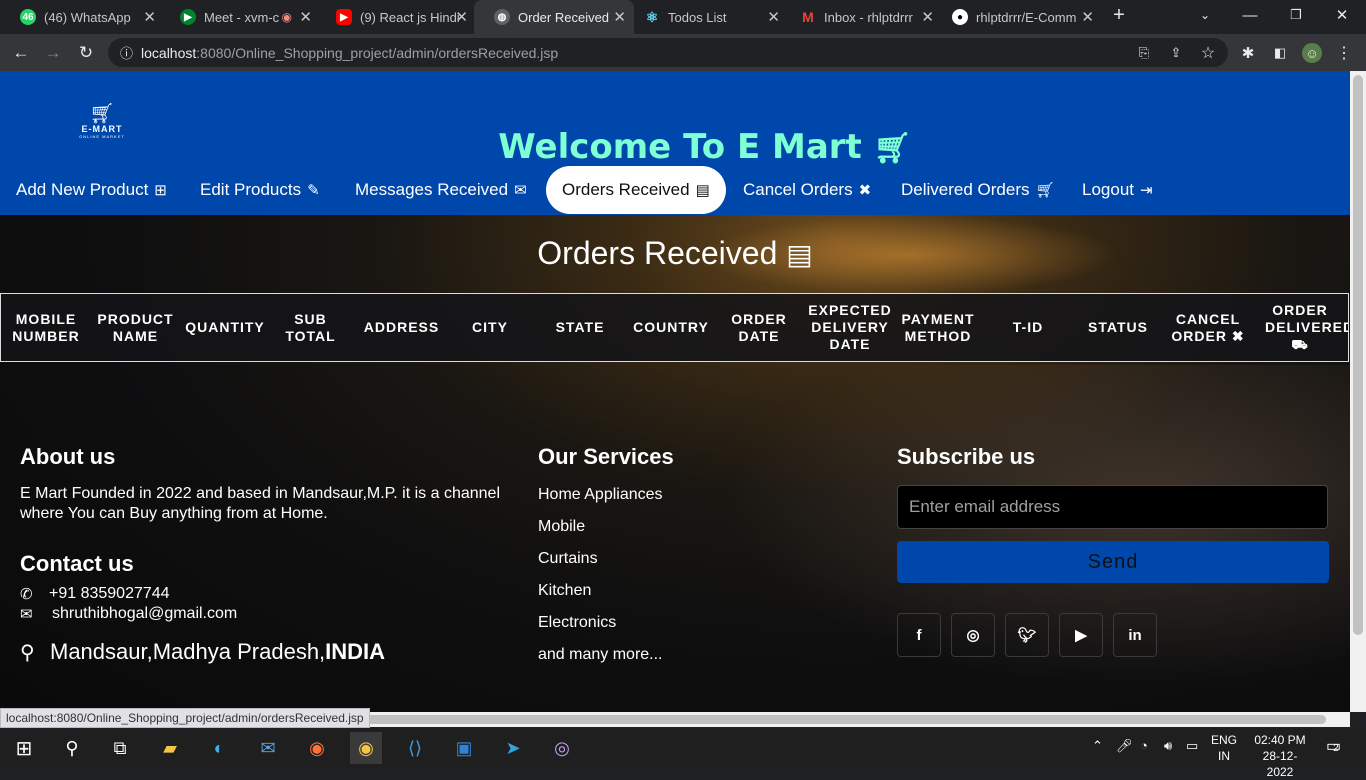 The width and height of the screenshot is (1366, 780). Describe the element at coordinates (861, 17) in the screenshot. I see `tab-gmail: M Inbox - rhlptdrrr ✕` at that location.